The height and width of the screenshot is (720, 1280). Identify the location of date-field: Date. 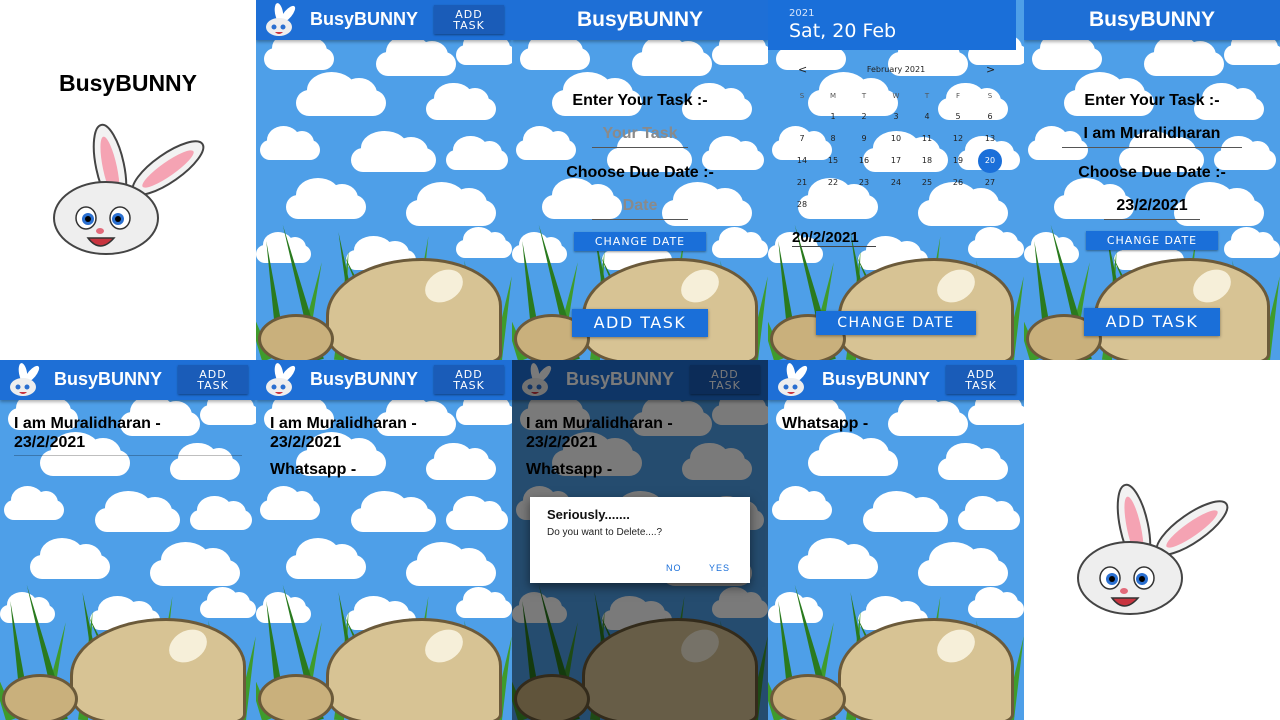
(640, 208).